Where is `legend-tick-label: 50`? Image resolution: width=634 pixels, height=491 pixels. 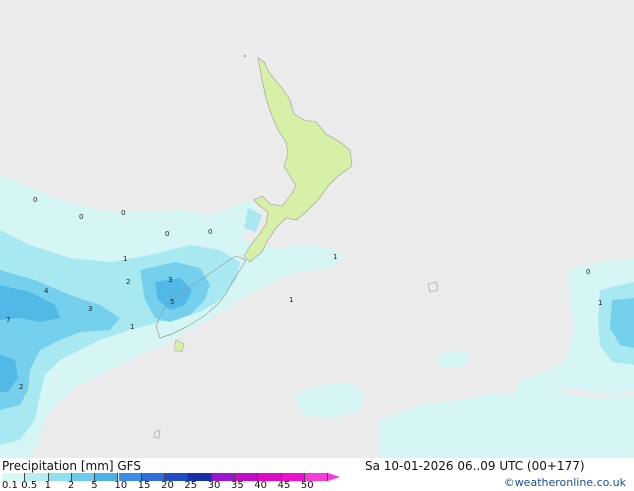 legend-tick-label: 50 is located at coordinates (307, 485).